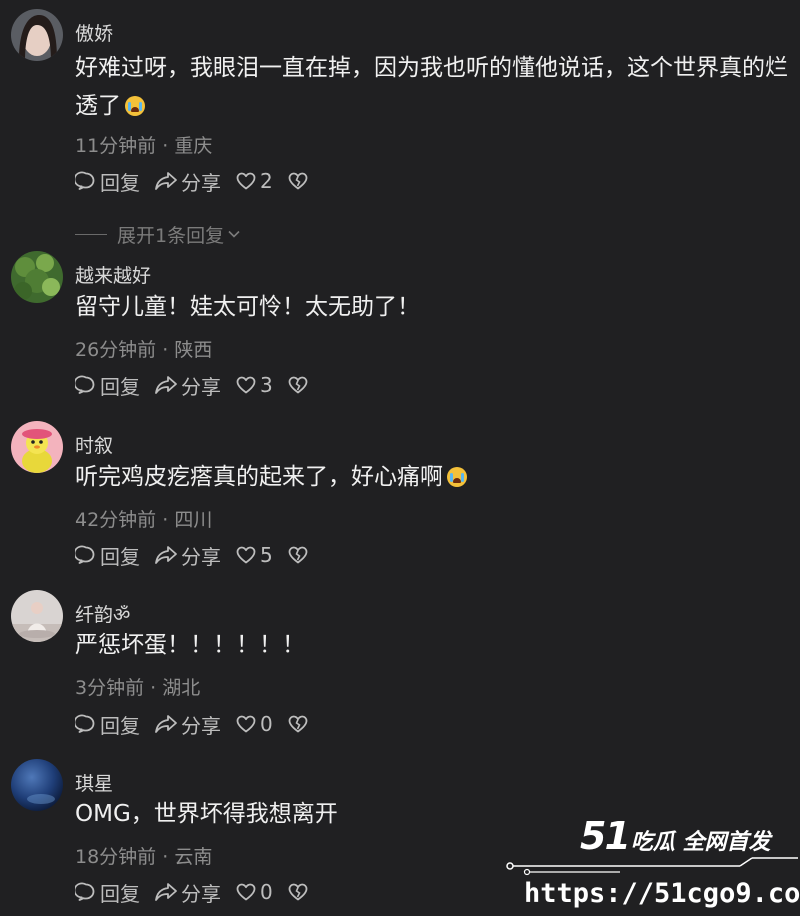  What do you see at coordinates (206, 814) in the screenshot?
I see `comment-text-body: OMG，世界坏得我想离开` at bounding box center [206, 814].